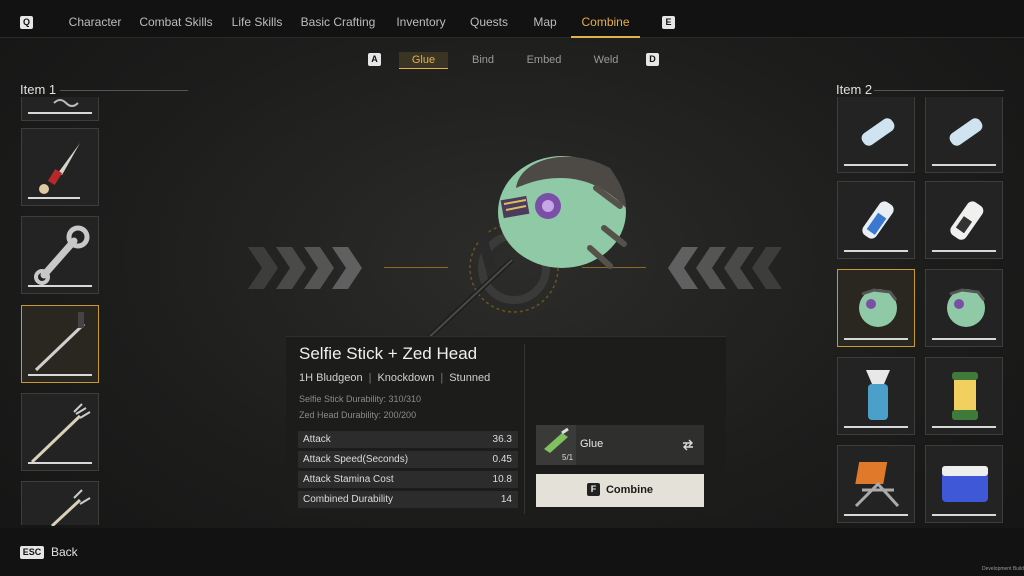 This screenshot has height=576, width=1024. What do you see at coordinates (317, 439) in the screenshot?
I see `stat-label: Attack` at bounding box center [317, 439].